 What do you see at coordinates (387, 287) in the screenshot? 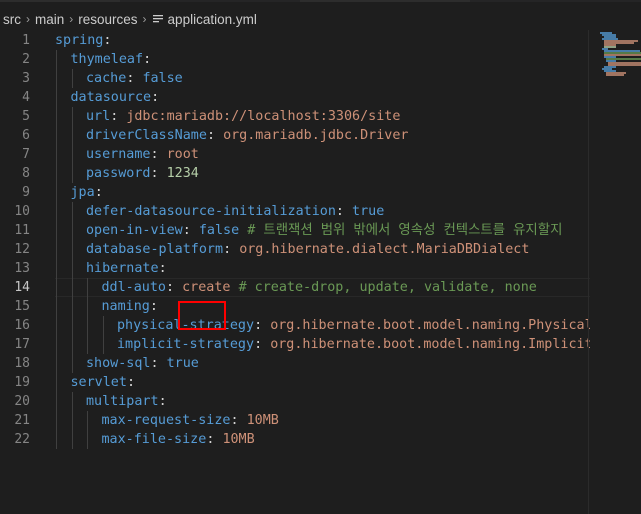
I see `code-comment: # create-drop, update, validate, none` at bounding box center [387, 287].